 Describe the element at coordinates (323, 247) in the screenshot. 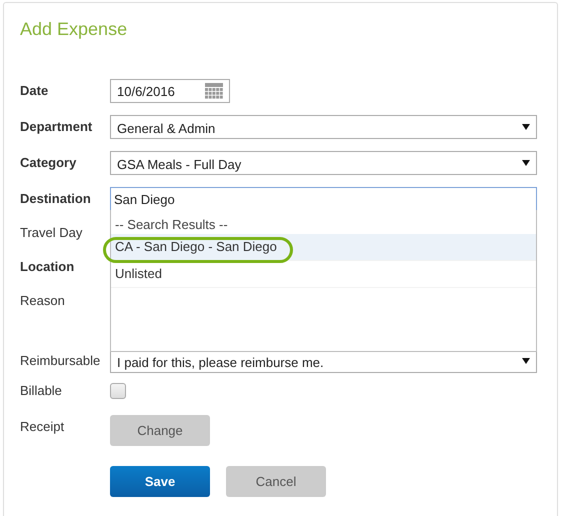

I see `result-item: CA - San Diego - San Diego` at that location.